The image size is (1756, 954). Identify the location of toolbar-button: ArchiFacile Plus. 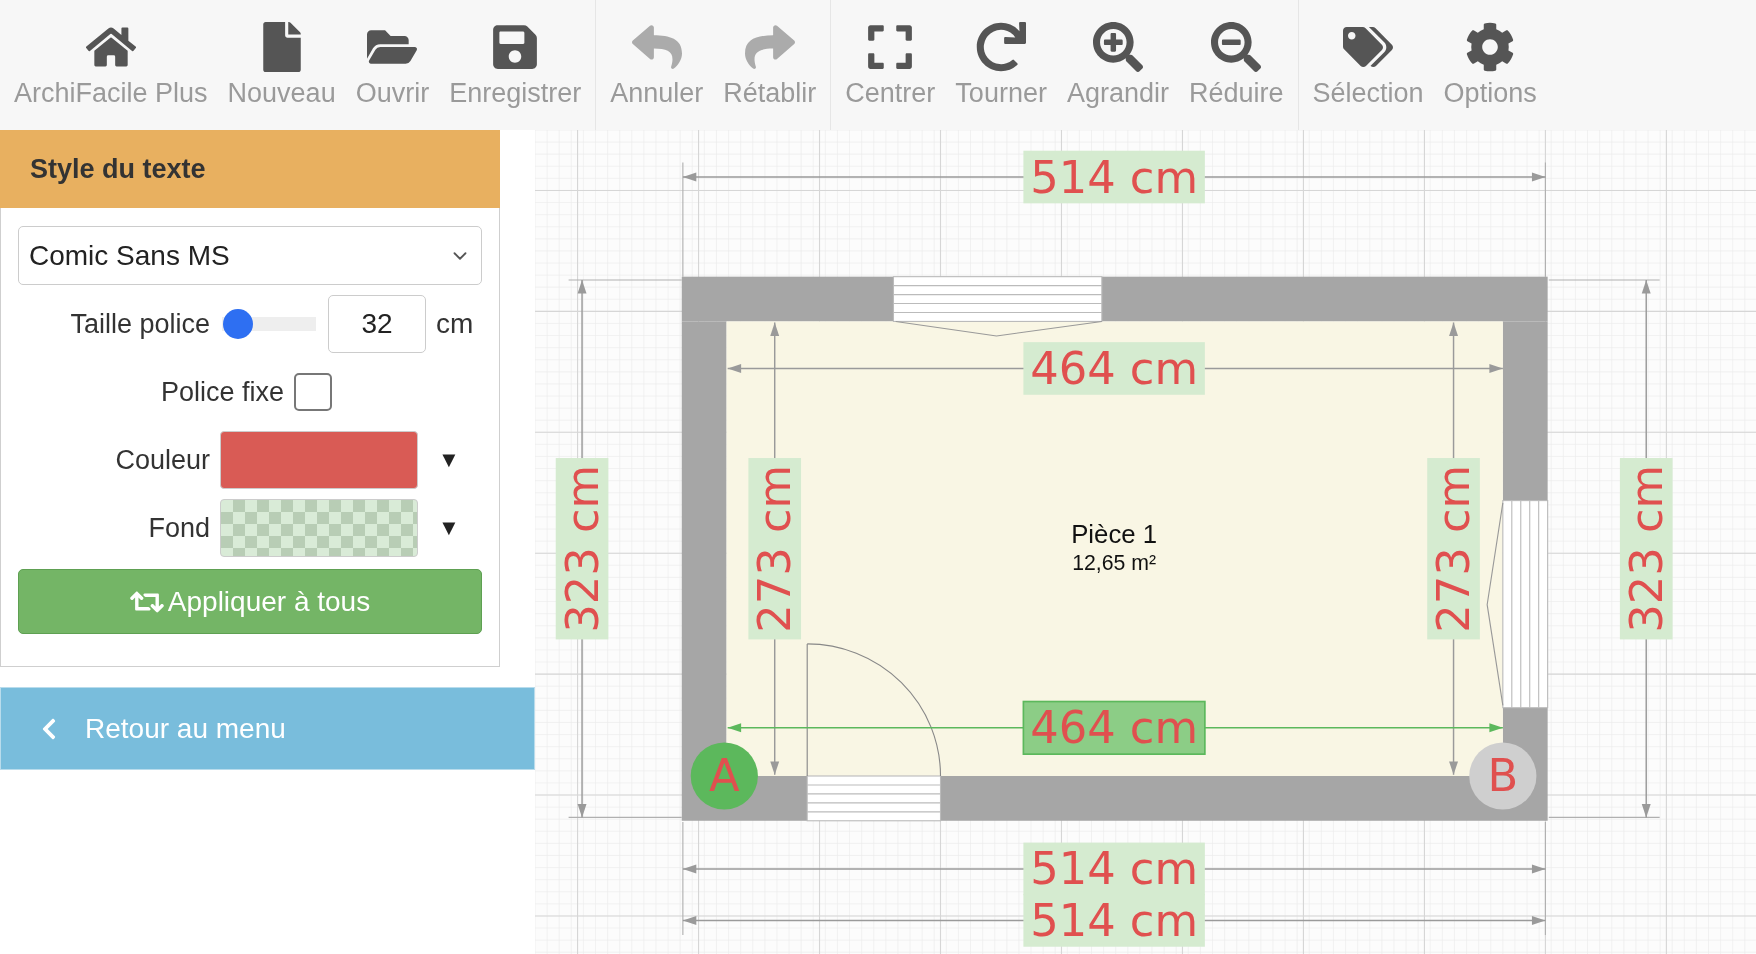
(111, 65).